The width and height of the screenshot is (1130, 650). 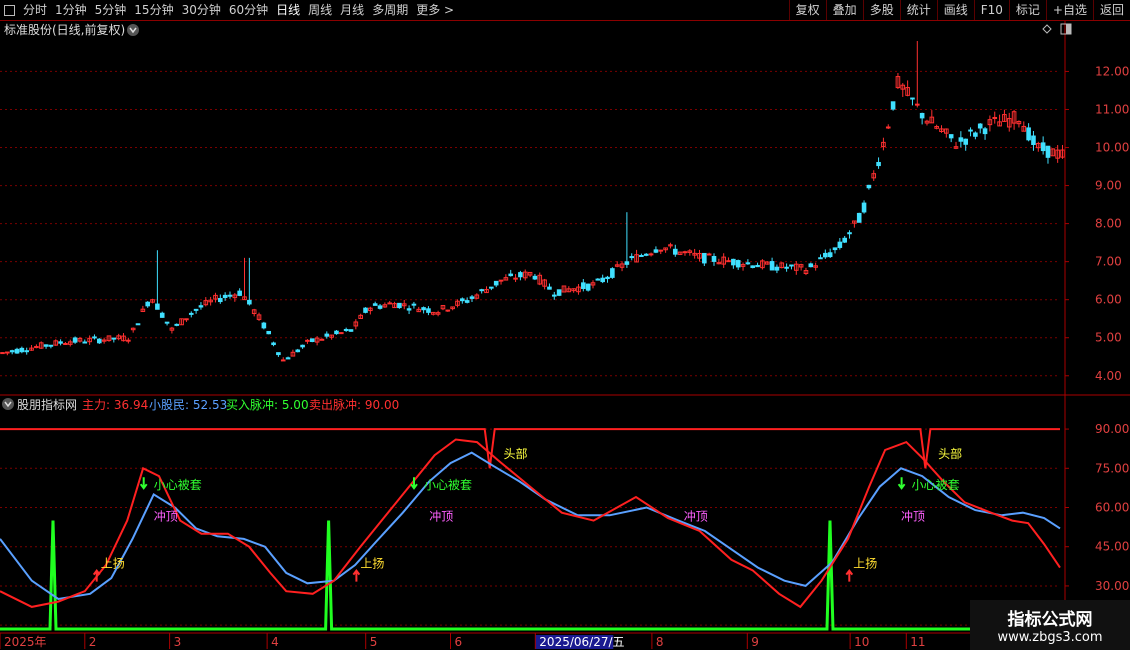 What do you see at coordinates (47, 404) in the screenshot?
I see `indicator-name: 股朋指标网` at bounding box center [47, 404].